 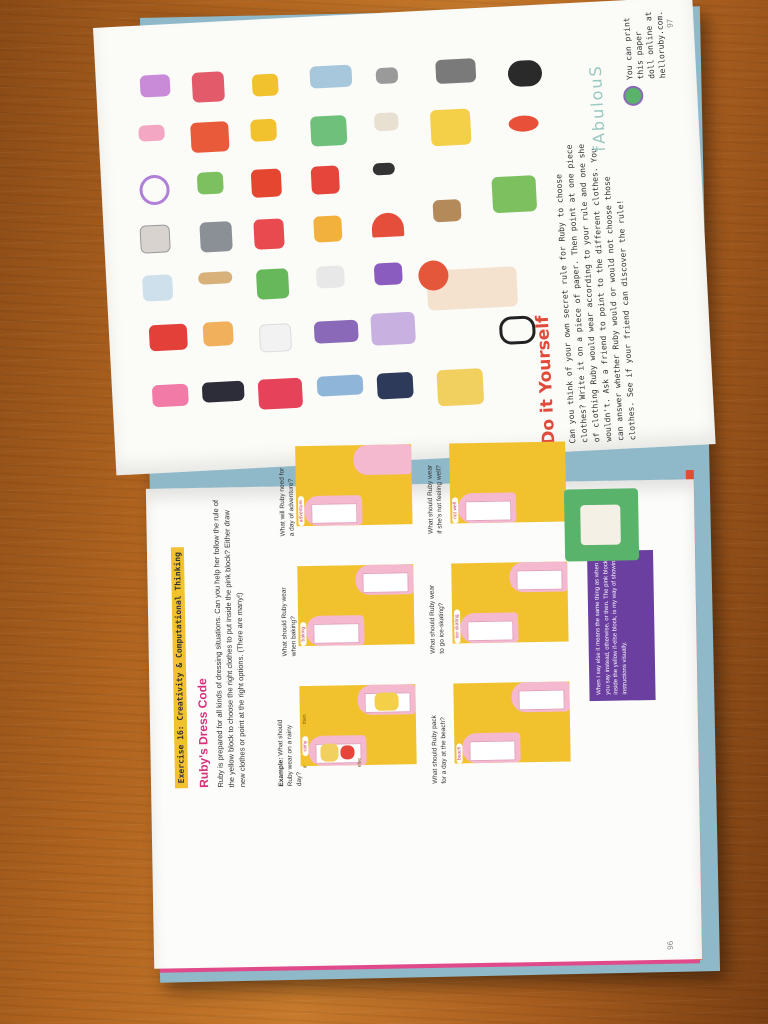 I want to click on kw-if-example: if, so click(x=305, y=767).